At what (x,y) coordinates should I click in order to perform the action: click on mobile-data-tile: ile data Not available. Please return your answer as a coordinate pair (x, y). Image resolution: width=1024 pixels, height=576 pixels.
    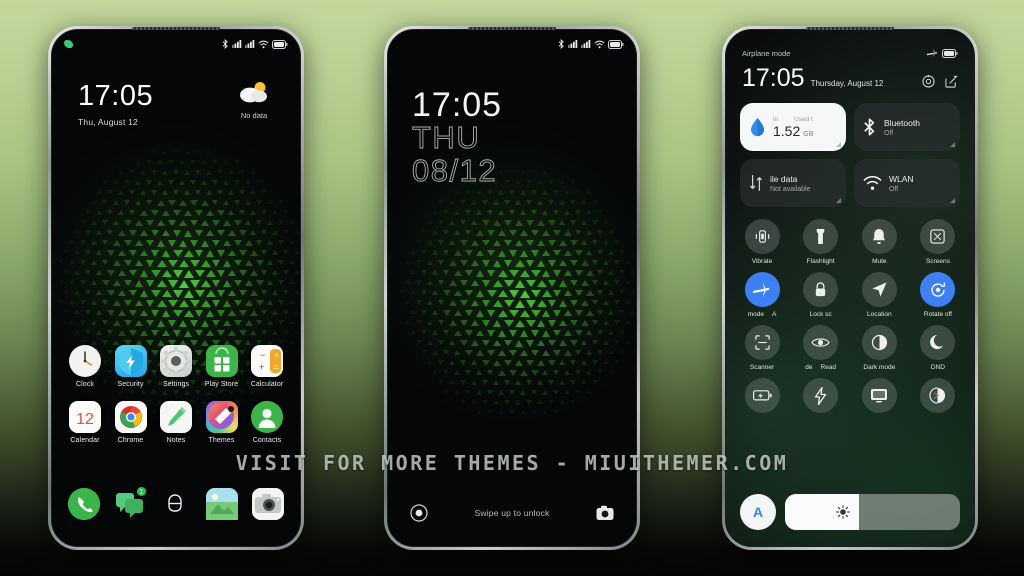
    Looking at the image, I should click on (793, 183).